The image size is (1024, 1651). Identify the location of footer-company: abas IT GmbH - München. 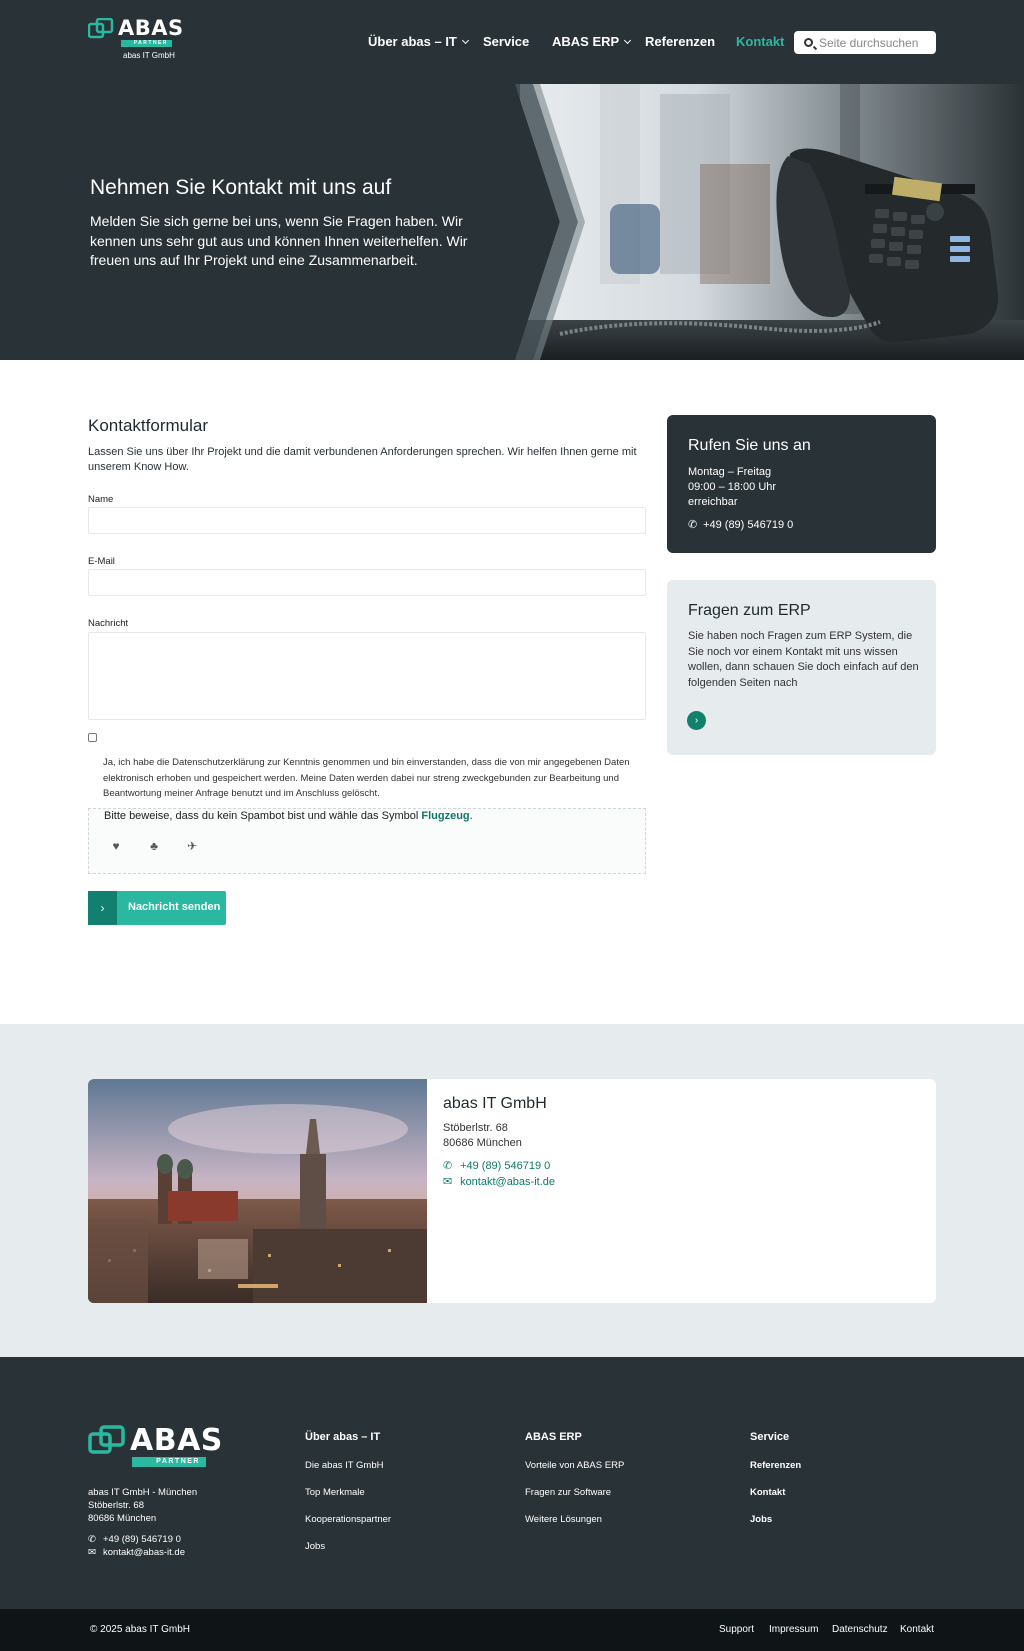
(143, 1492).